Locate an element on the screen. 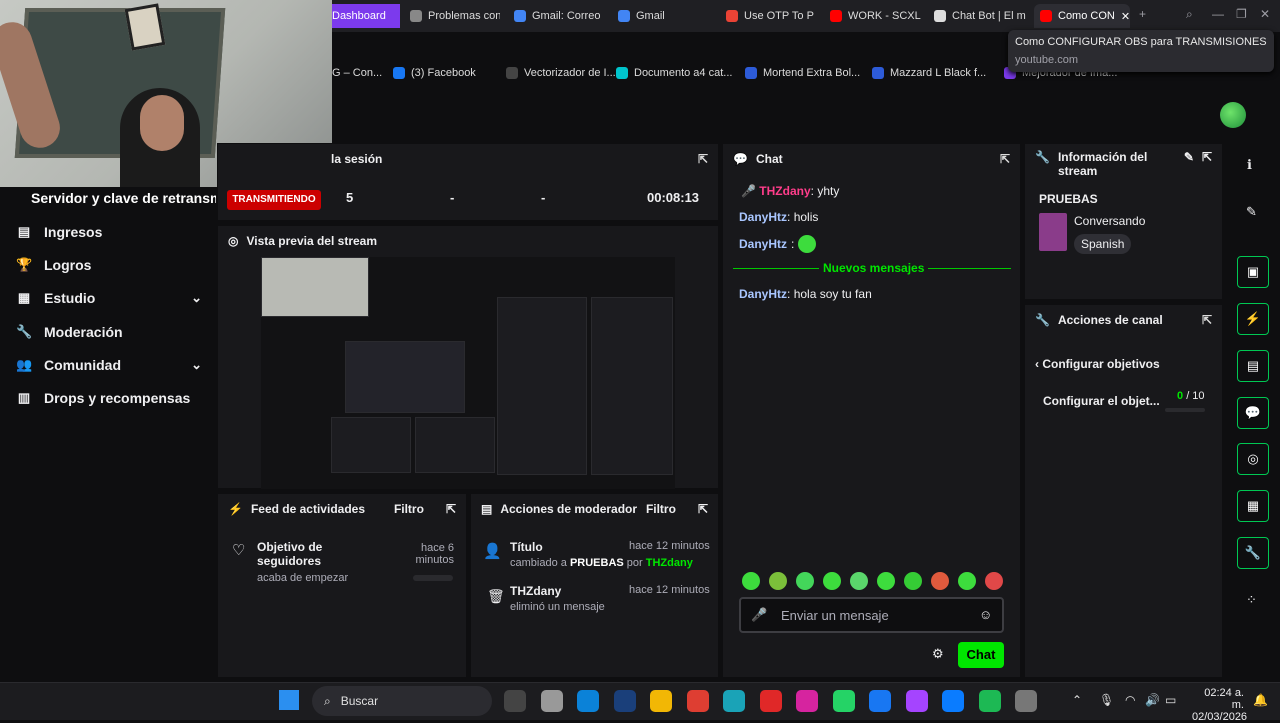 This screenshot has width=1280, height=723. emoji-picker-icon: ☺ is located at coordinates (985, 614).